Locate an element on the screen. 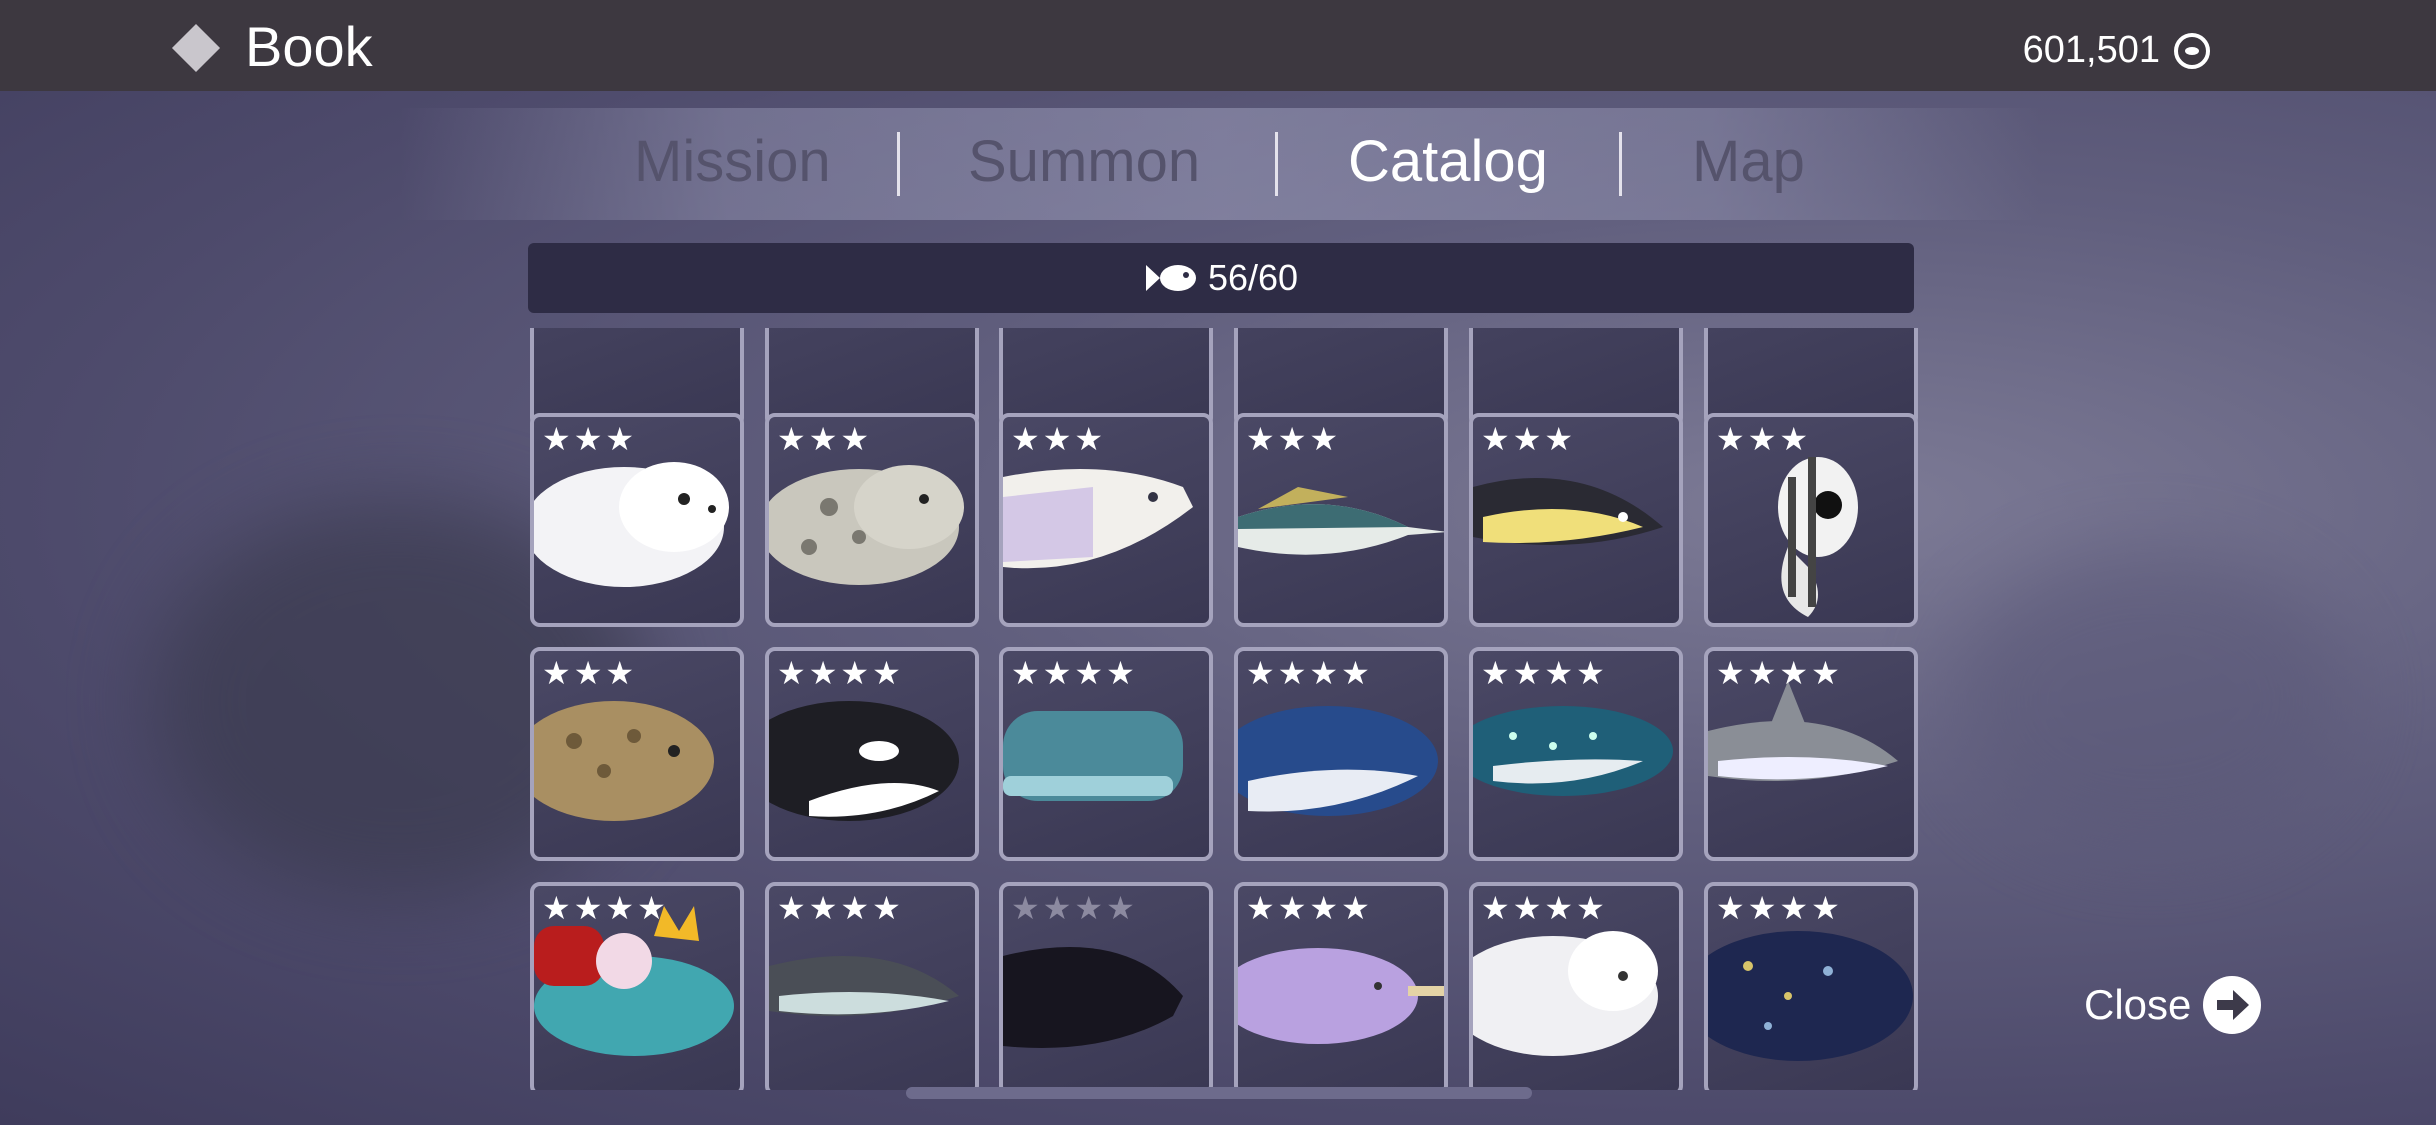 The width and height of the screenshot is (2436, 1125). coin-icon is located at coordinates (2192, 50).